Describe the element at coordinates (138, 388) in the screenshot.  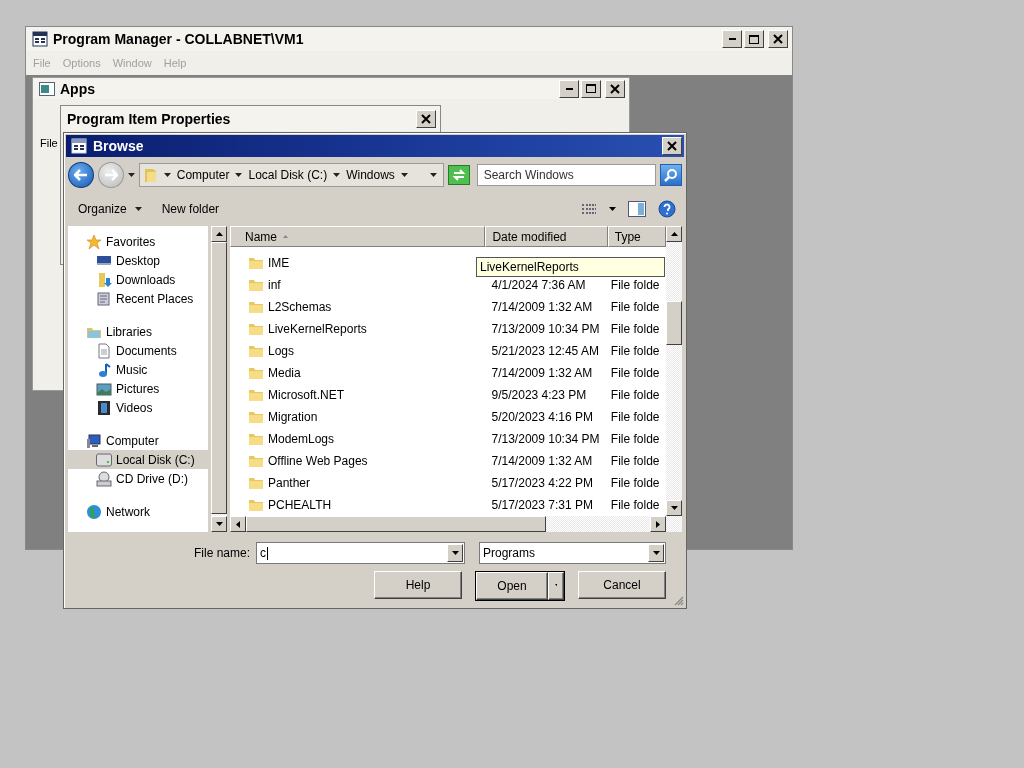
I see `nav-item: Pictures` at that location.